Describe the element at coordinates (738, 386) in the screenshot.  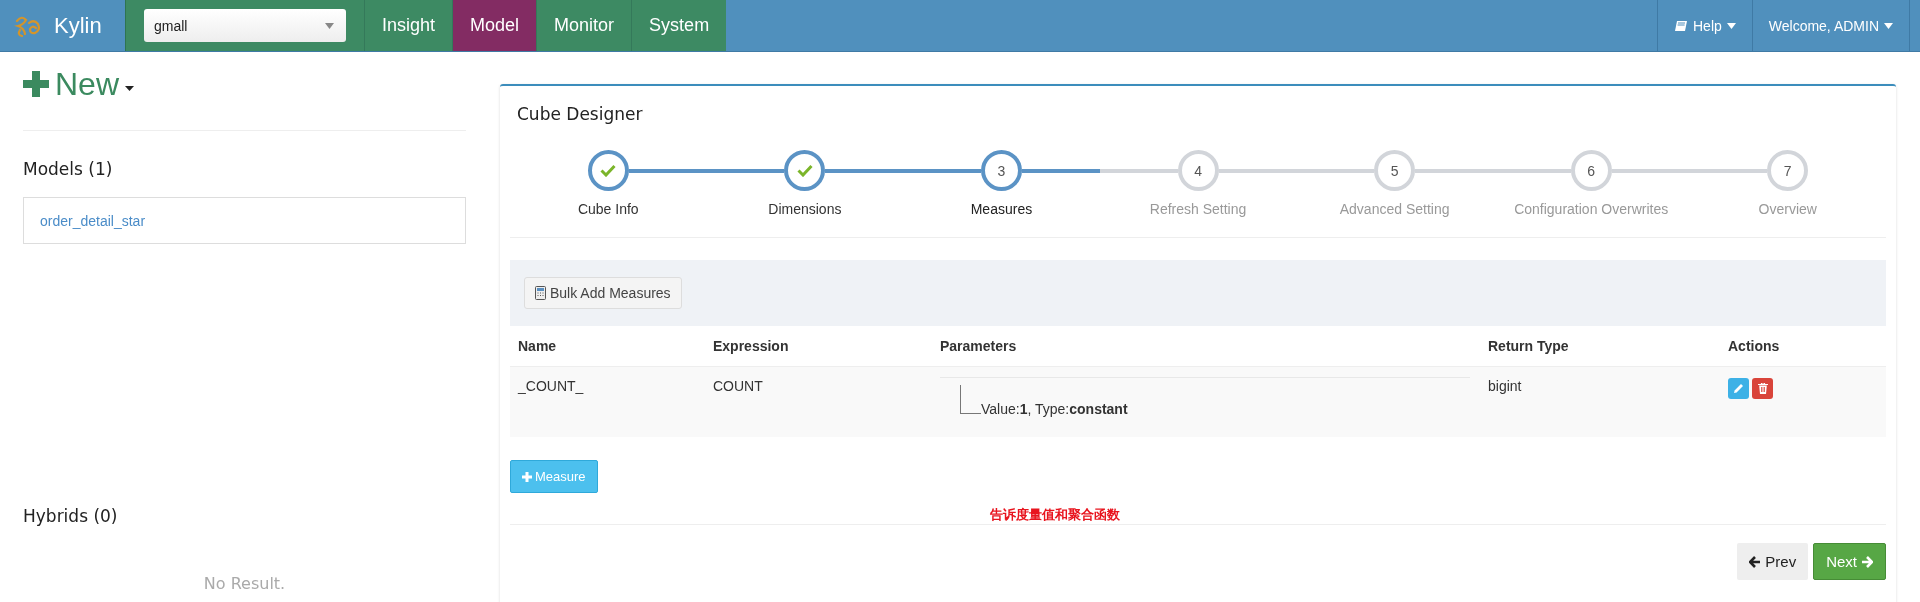
I see `table-cell-text: COUNT` at that location.